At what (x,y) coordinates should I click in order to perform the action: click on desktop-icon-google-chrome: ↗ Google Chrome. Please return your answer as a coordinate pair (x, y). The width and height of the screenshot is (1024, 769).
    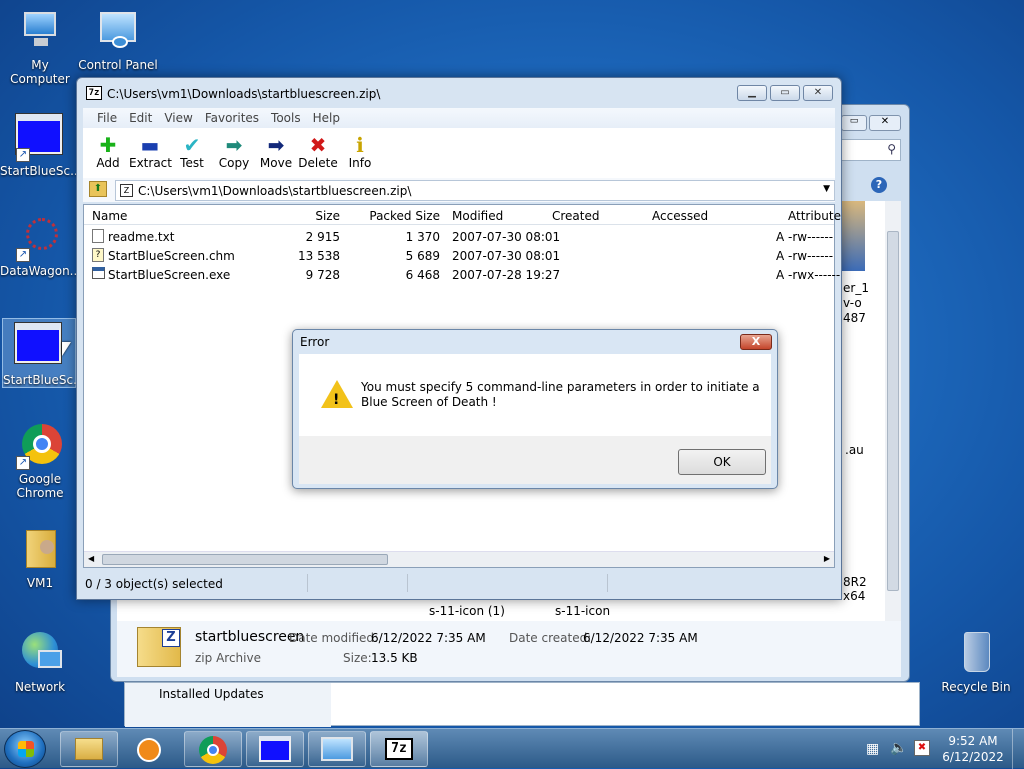
    Looking at the image, I should click on (40, 461).